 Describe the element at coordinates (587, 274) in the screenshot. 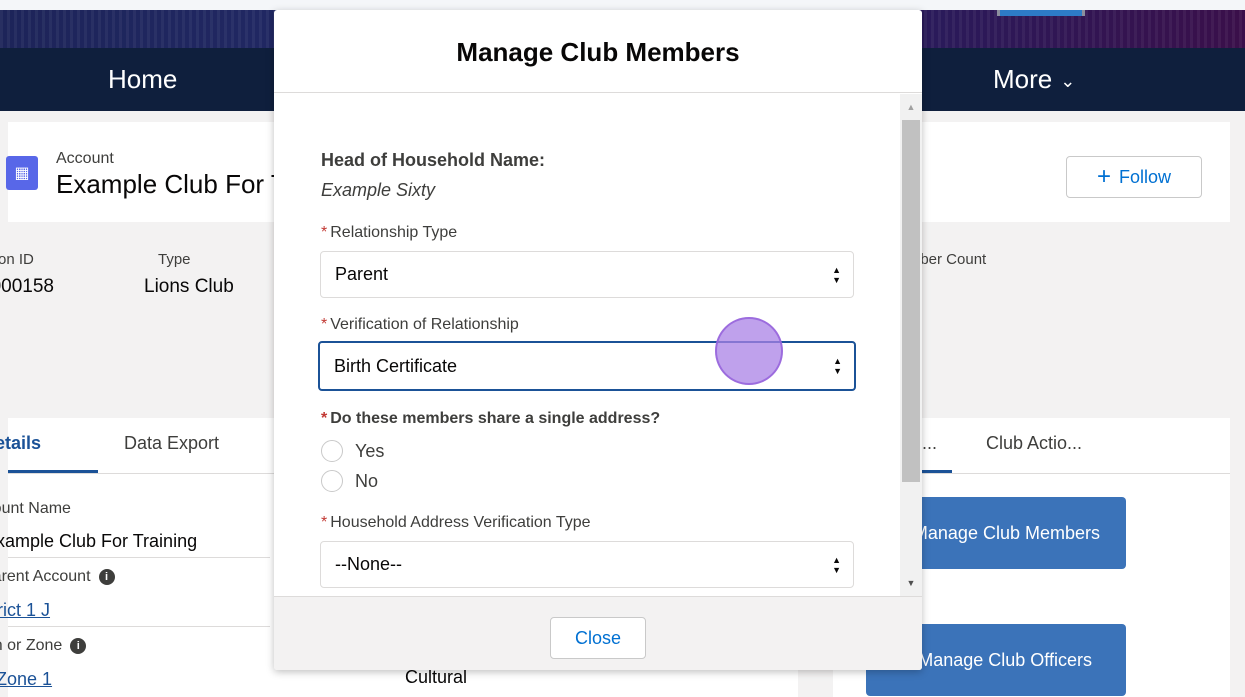

I see `relationship-type-select: Parent ▲ ▼` at that location.